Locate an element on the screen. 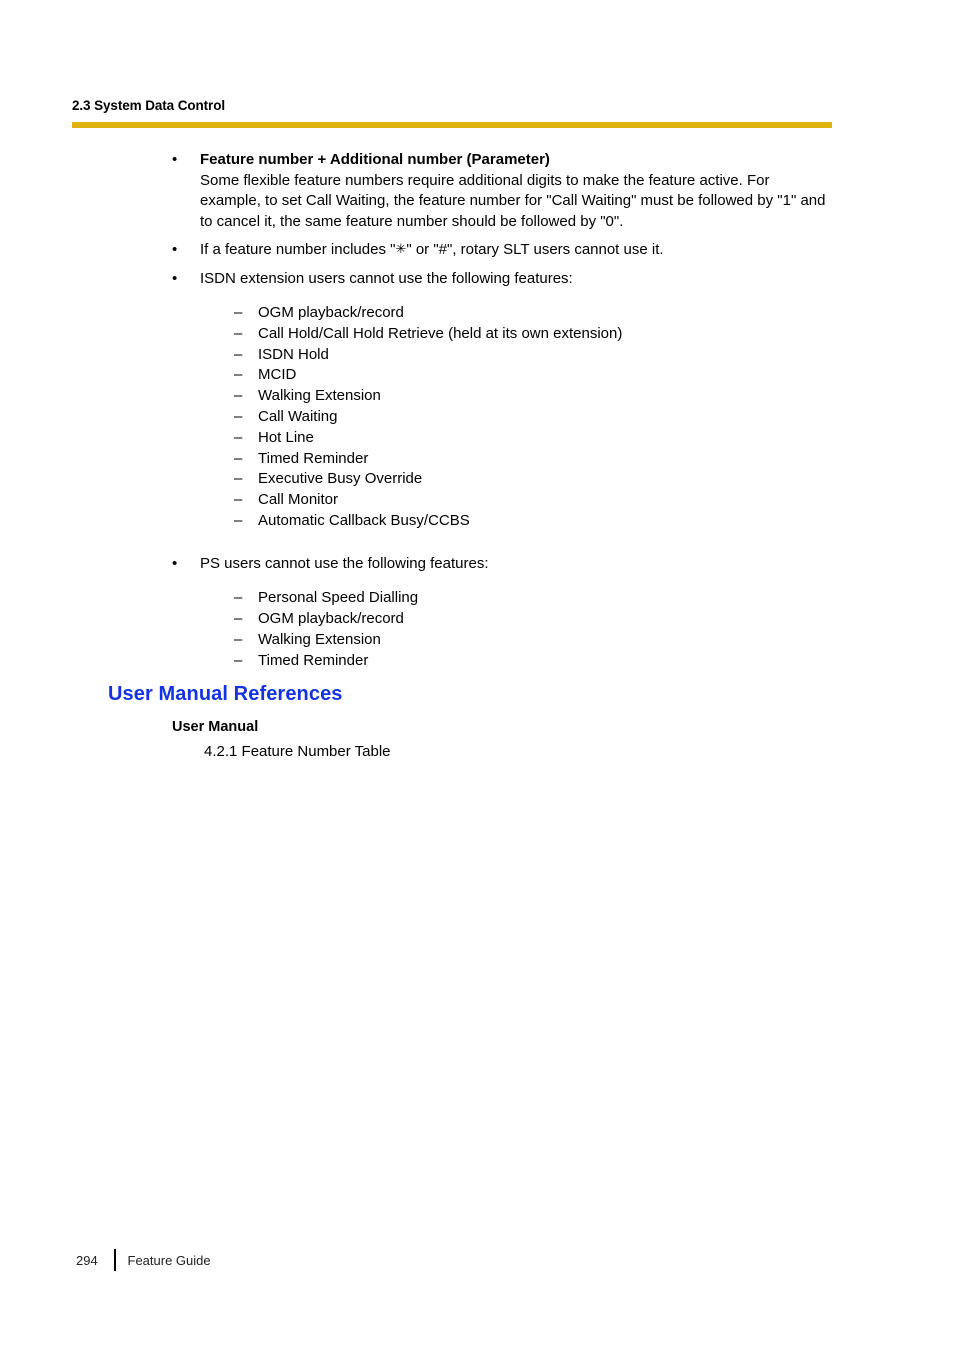 The width and height of the screenshot is (954, 1351). list-item: – Call Monitor is located at coordinates (477, 500).